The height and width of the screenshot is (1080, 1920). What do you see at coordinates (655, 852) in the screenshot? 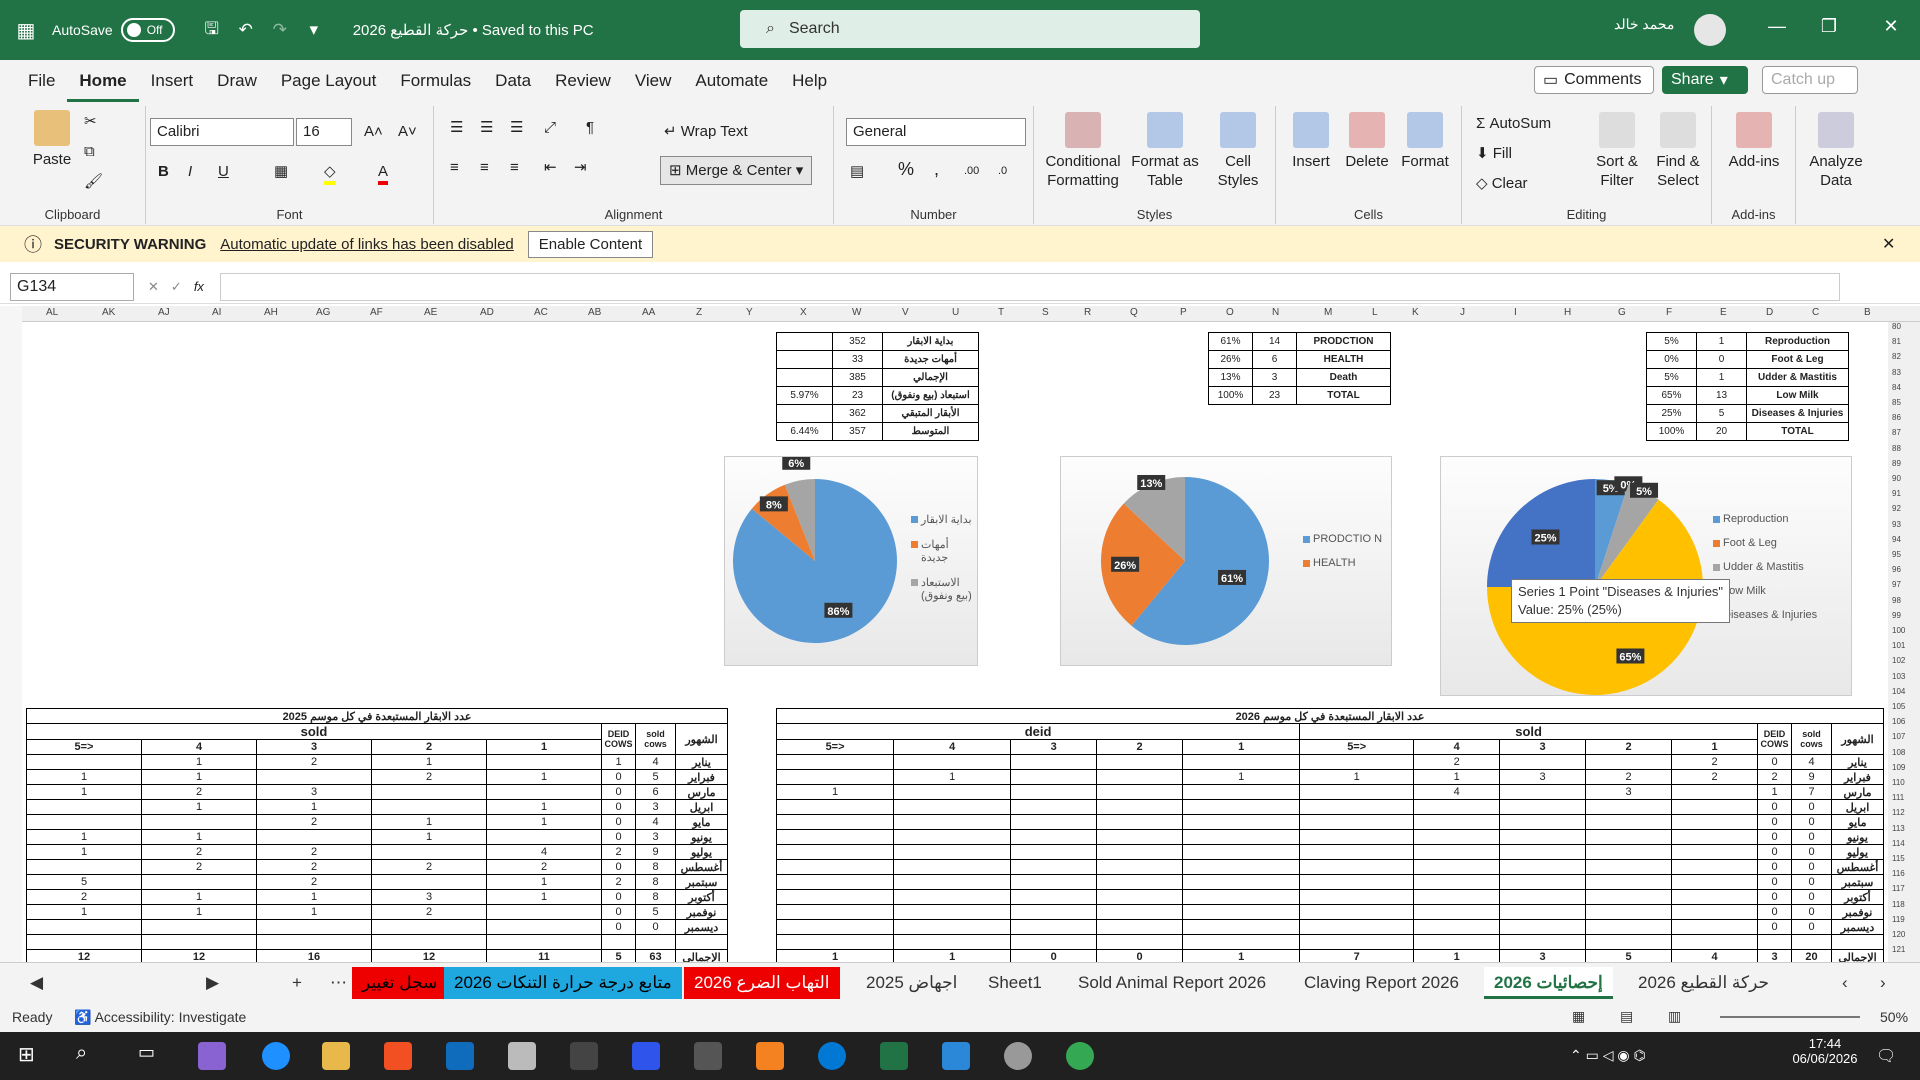
I see `table-cell: 9` at bounding box center [655, 852].